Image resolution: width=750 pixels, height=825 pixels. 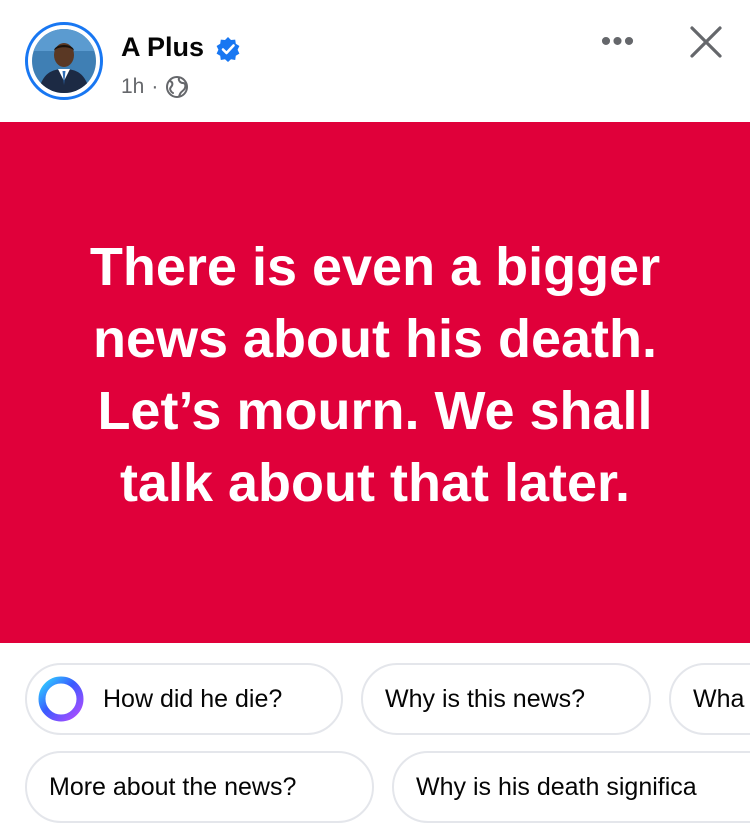 What do you see at coordinates (162, 47) in the screenshot?
I see `author-name: A Plus` at bounding box center [162, 47].